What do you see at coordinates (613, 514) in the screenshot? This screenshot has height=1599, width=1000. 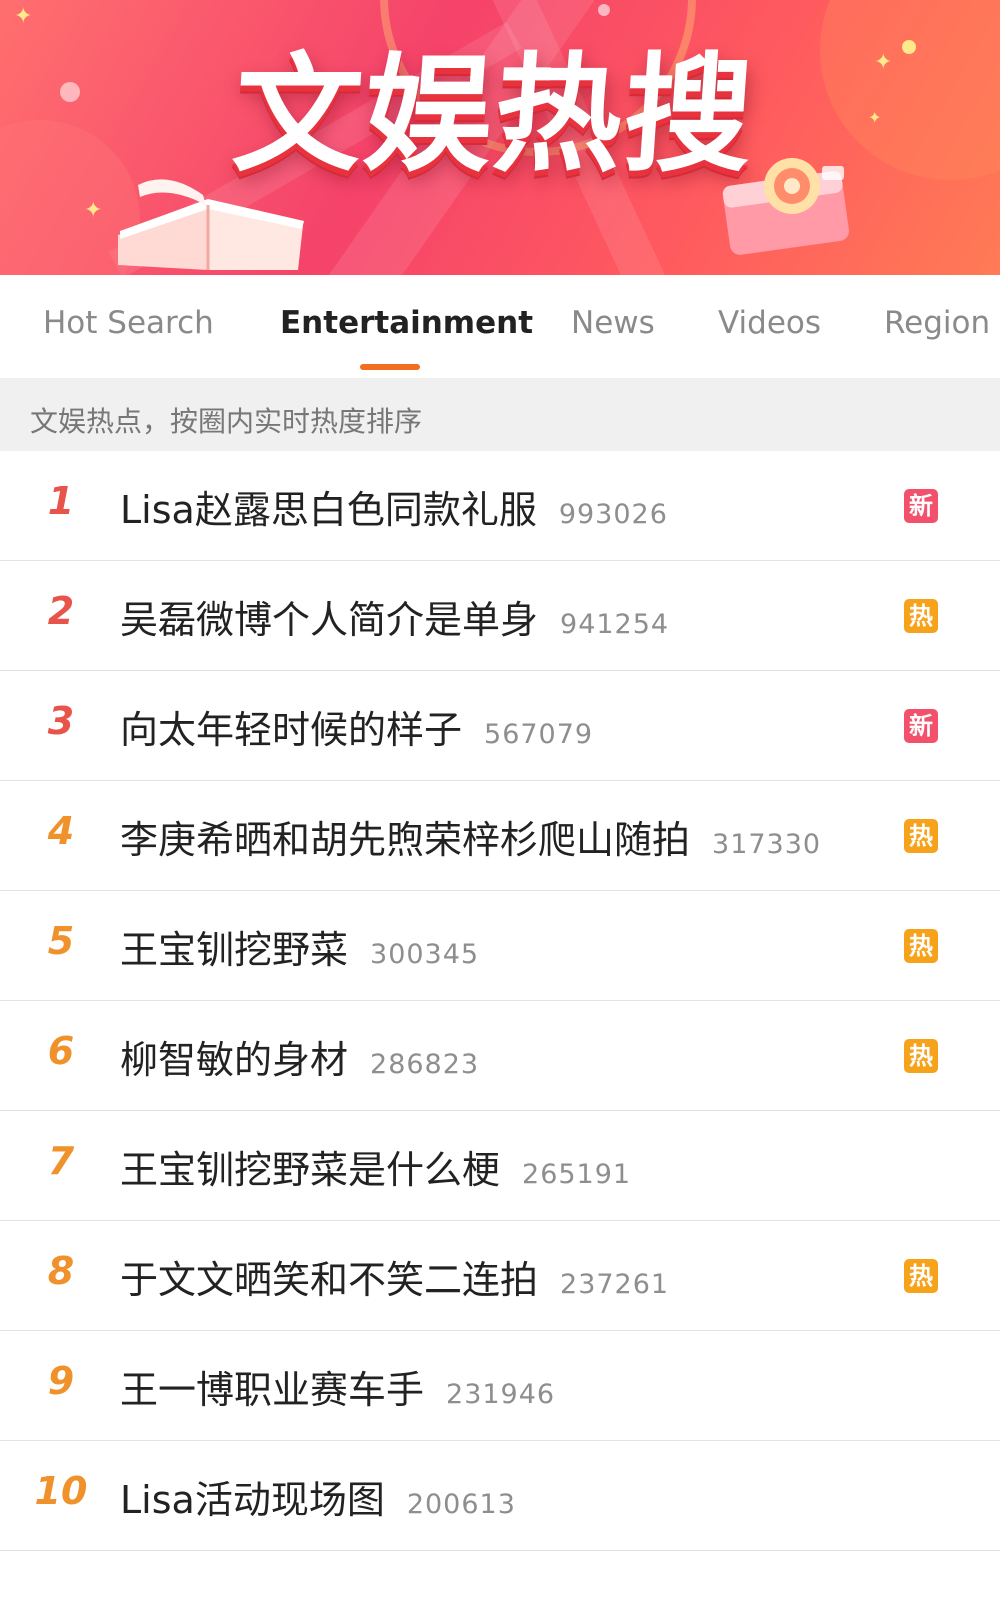 I see `heat-count: 993026` at bounding box center [613, 514].